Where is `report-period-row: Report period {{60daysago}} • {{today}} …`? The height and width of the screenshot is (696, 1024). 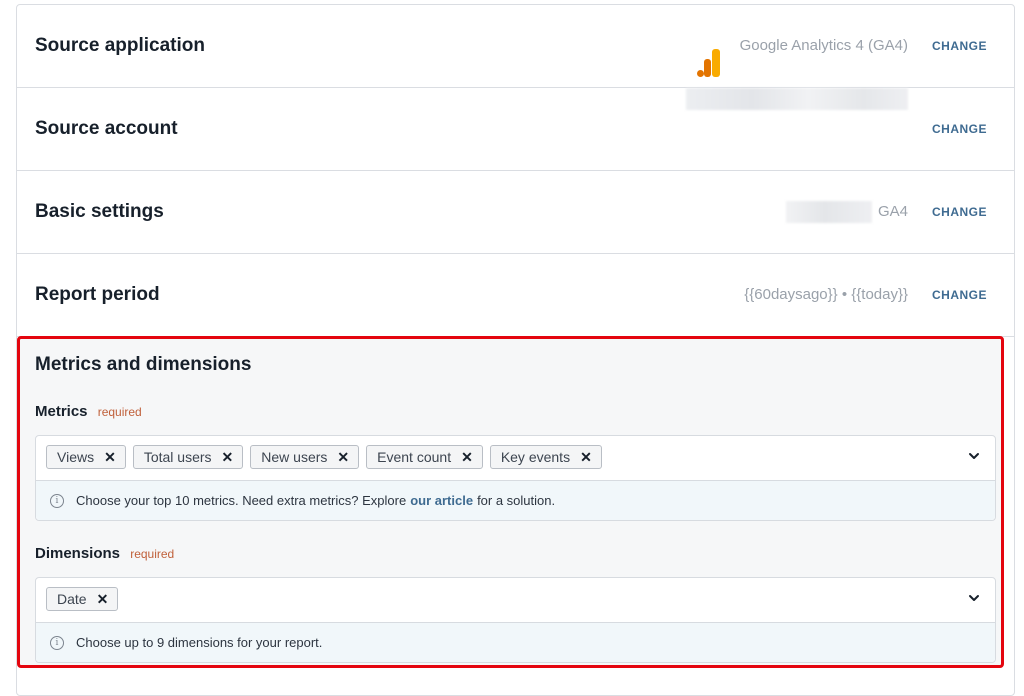 report-period-row: Report period {{60daysago}} • {{today}} … is located at coordinates (515, 295).